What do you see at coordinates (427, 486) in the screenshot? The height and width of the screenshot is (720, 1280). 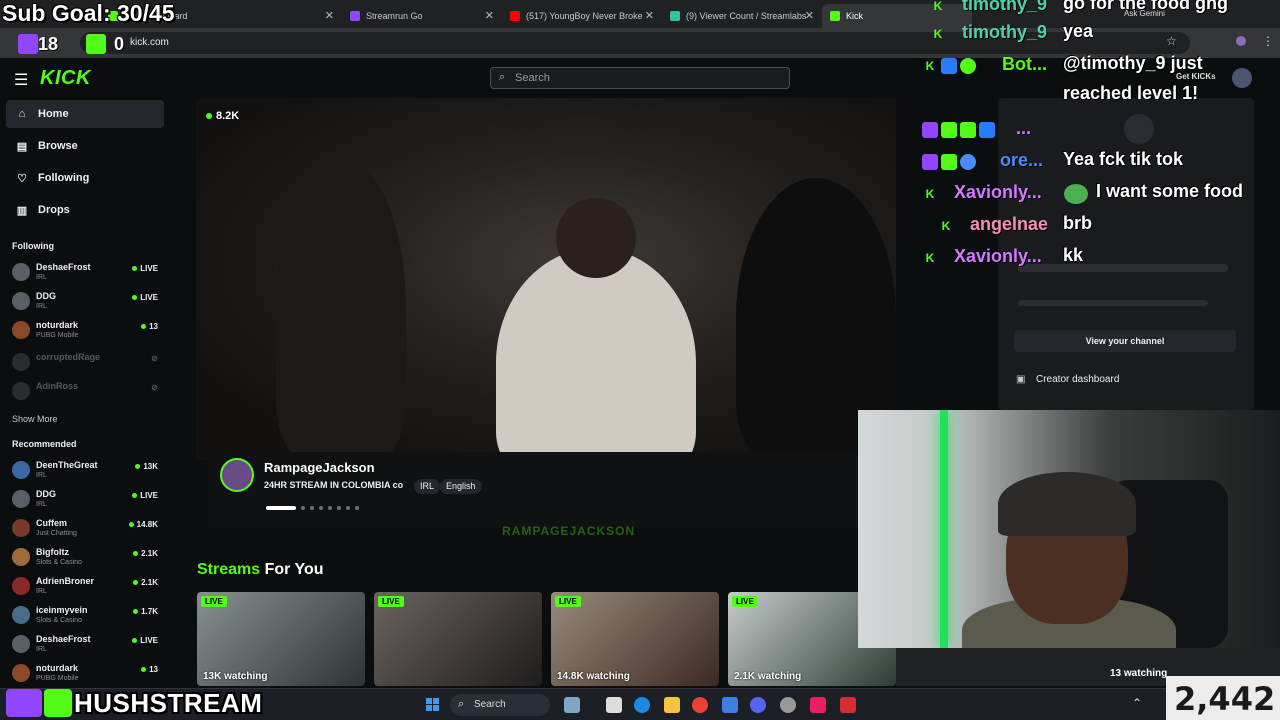 I see `tag-irl: IRL` at bounding box center [427, 486].